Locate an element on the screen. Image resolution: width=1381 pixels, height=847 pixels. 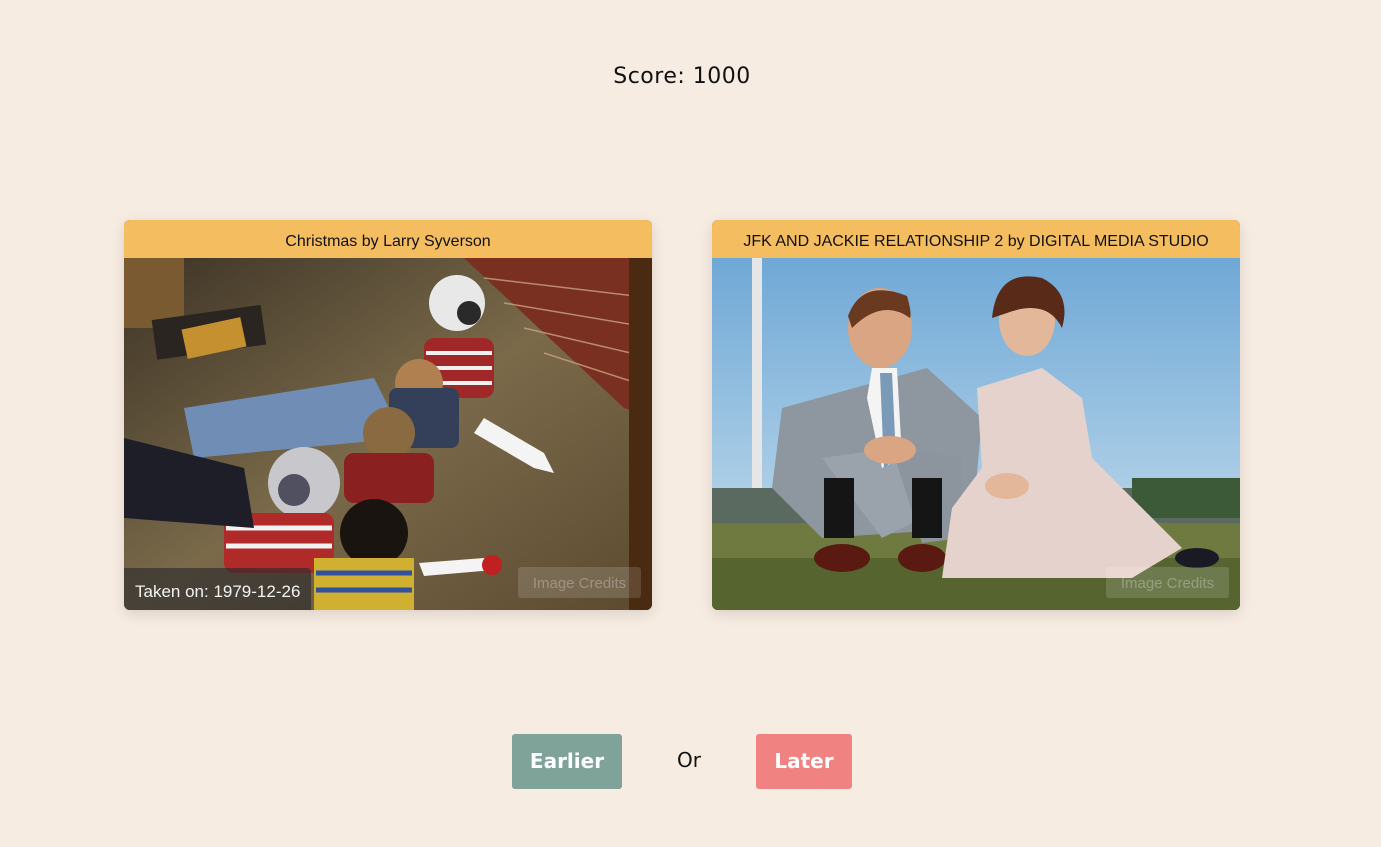
or-label: Or is located at coordinates (689, 760).